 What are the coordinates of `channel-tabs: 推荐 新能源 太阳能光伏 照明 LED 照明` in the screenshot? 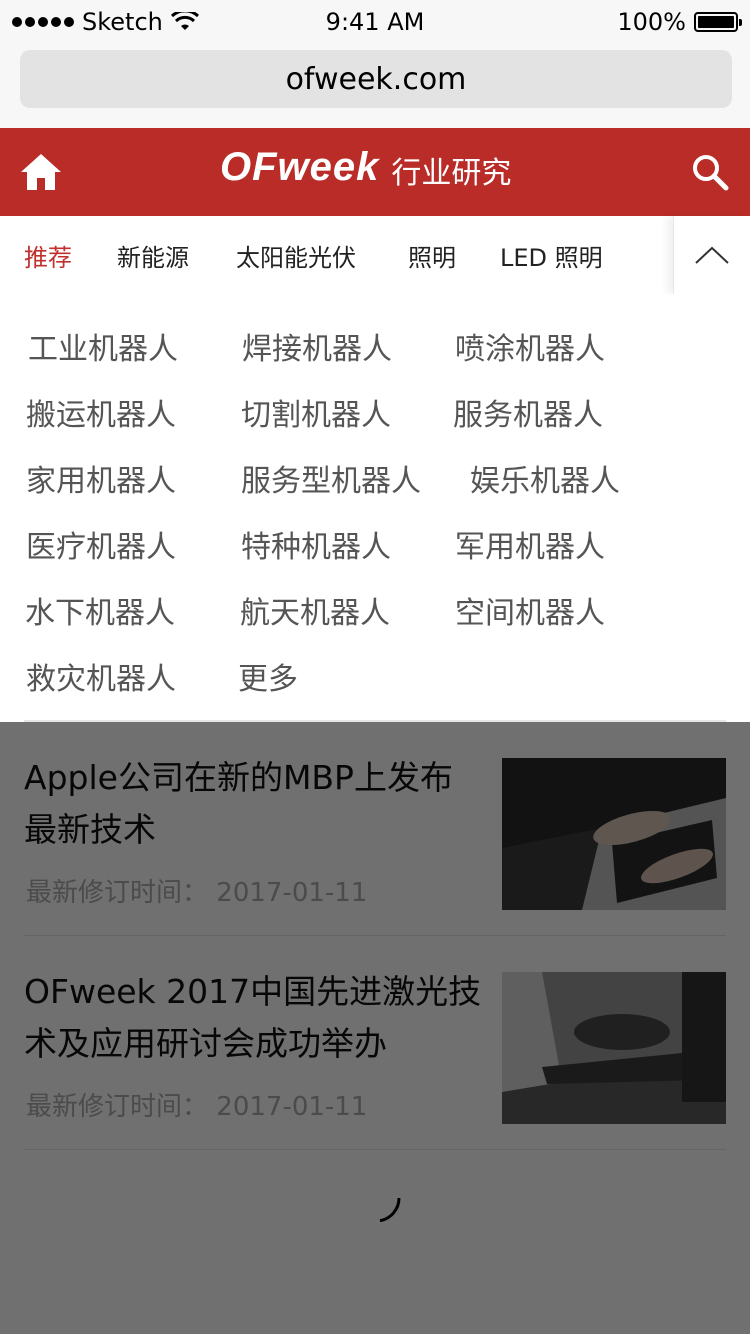 It's located at (375, 255).